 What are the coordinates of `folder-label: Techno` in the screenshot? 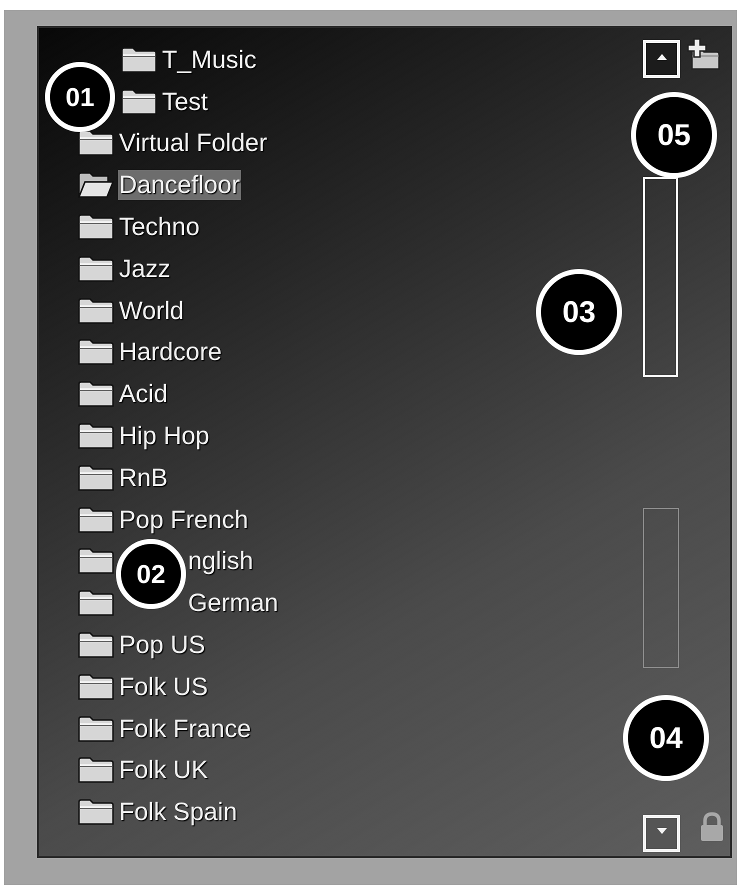 It's located at (159, 227).